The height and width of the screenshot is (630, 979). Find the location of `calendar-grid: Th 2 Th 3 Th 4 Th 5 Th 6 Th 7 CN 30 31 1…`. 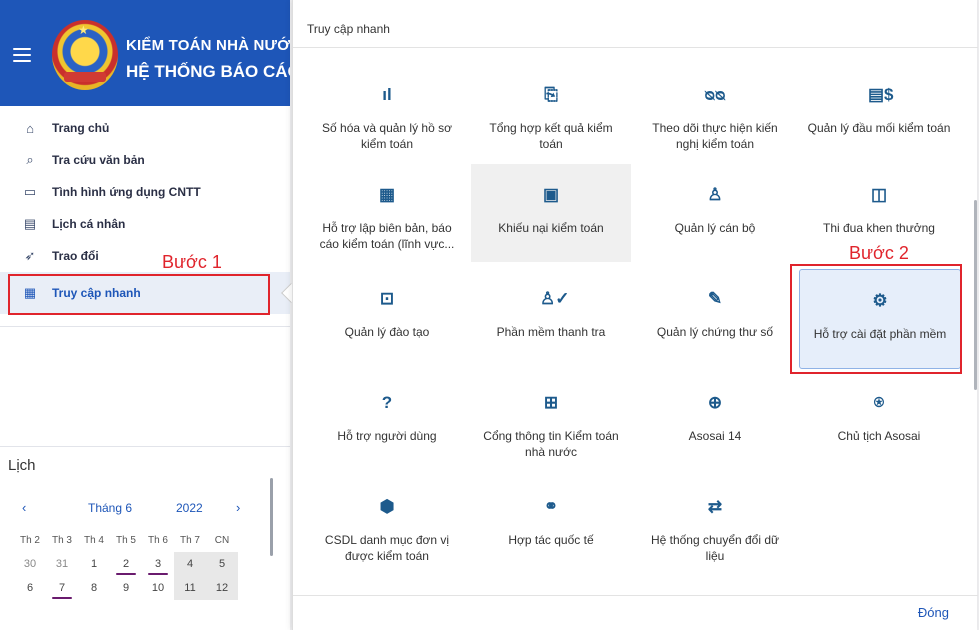

calendar-grid: Th 2 Th 3 Th 4 Th 5 Th 6 Th 7 CN 30 31 1… is located at coordinates (126, 564).